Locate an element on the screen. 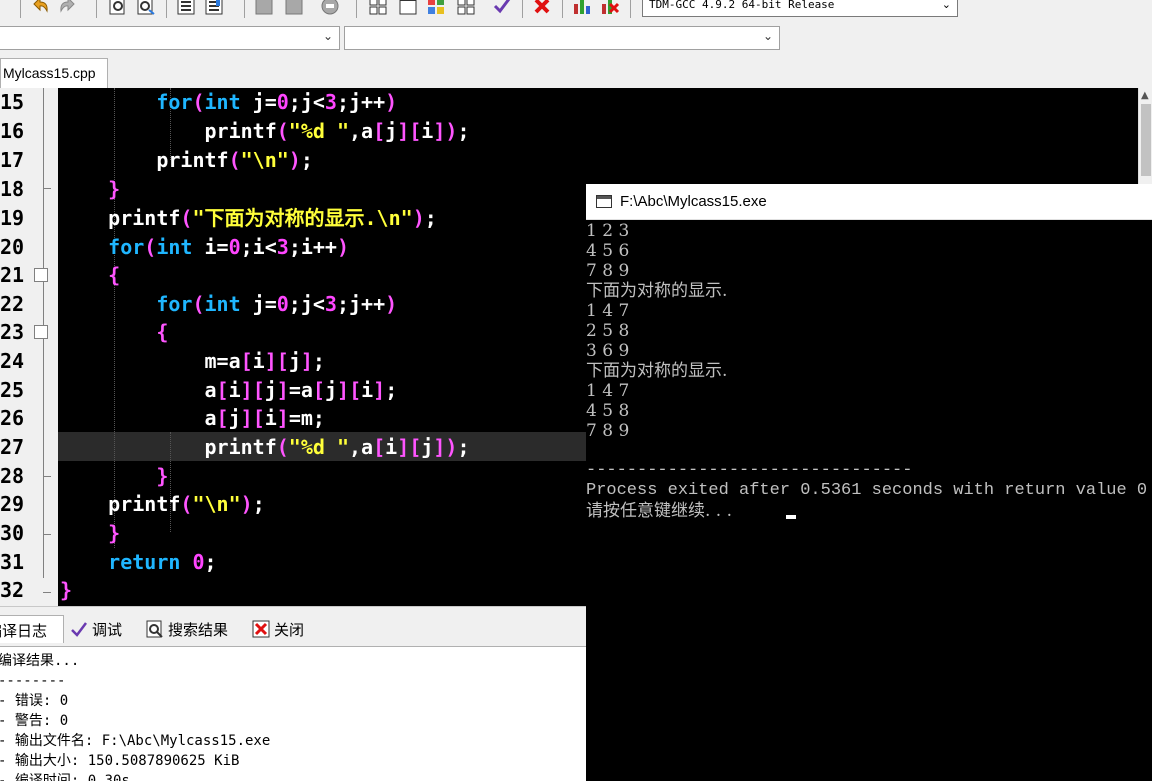 This screenshot has height=781, width=1152. code-line: printf("%d ",a[i][j]); is located at coordinates (264, 447).